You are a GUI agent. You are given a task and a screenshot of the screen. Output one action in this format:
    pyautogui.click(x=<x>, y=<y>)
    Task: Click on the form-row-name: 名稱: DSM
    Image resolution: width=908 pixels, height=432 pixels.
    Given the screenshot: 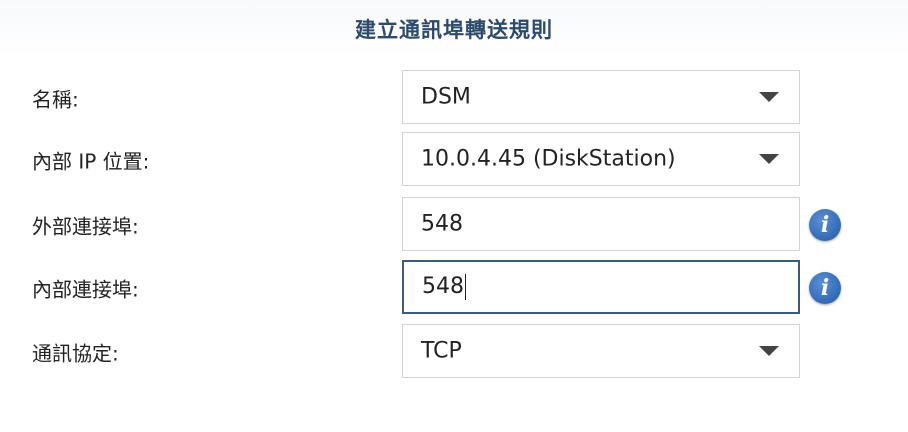 What is the action you would take?
    pyautogui.click(x=454, y=98)
    